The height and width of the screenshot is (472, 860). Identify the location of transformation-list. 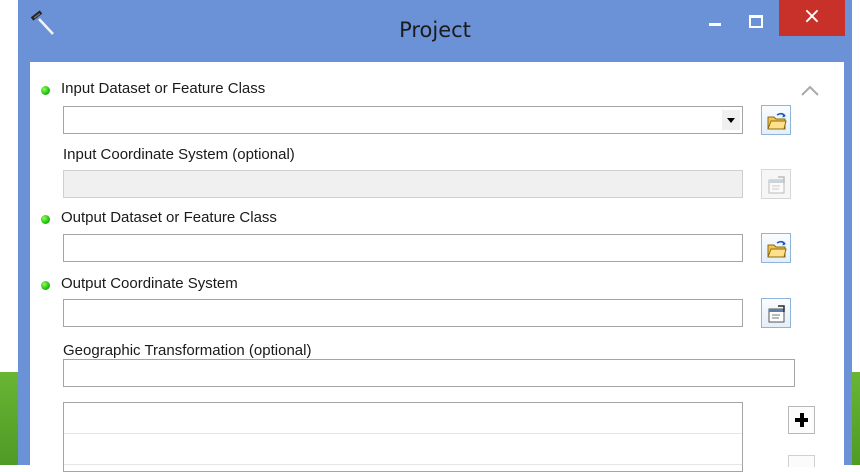
(403, 437).